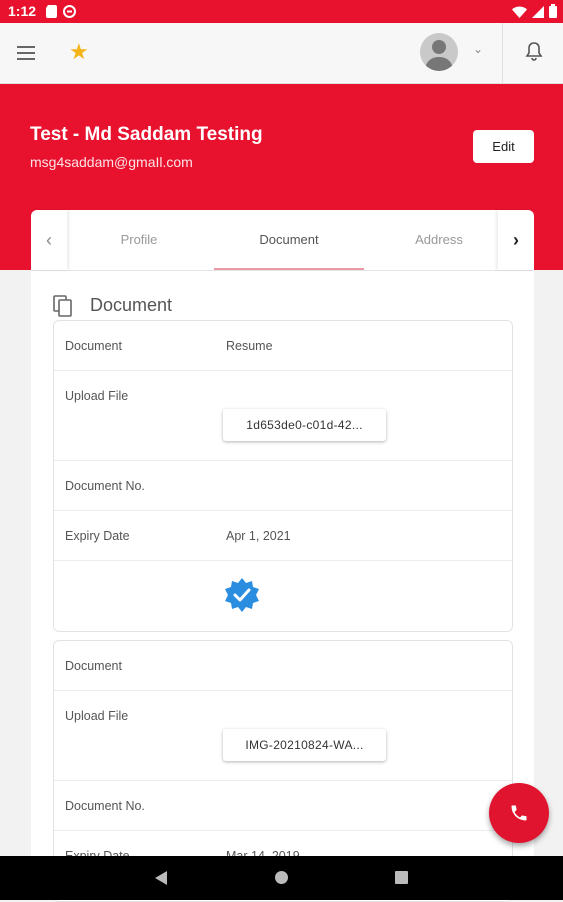  I want to click on chevron-down-icon: ⌄, so click(478, 49).